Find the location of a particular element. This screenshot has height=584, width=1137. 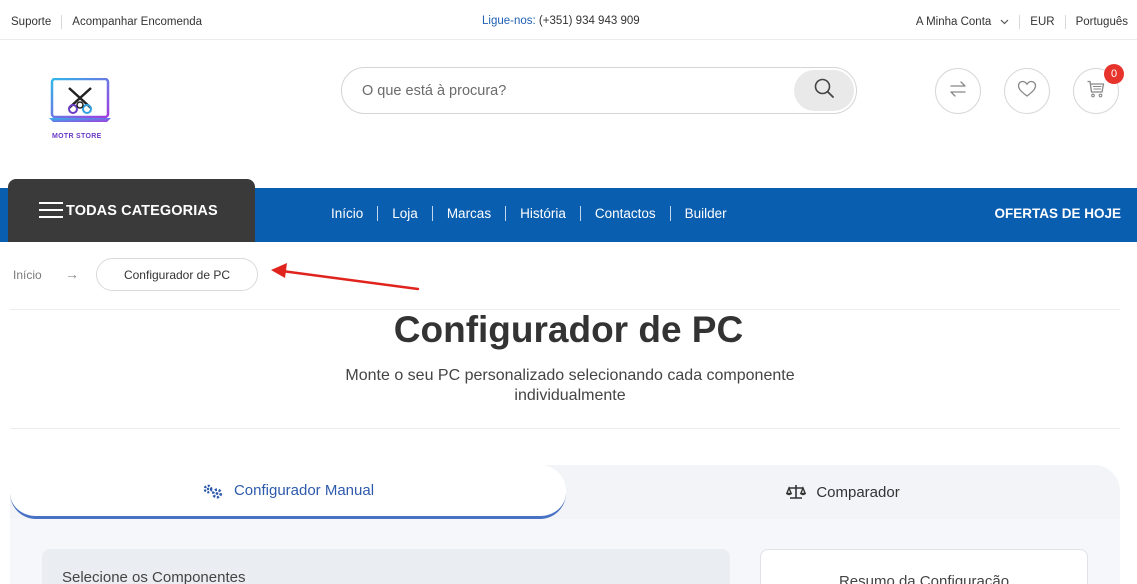

search-icon is located at coordinates (824, 90).